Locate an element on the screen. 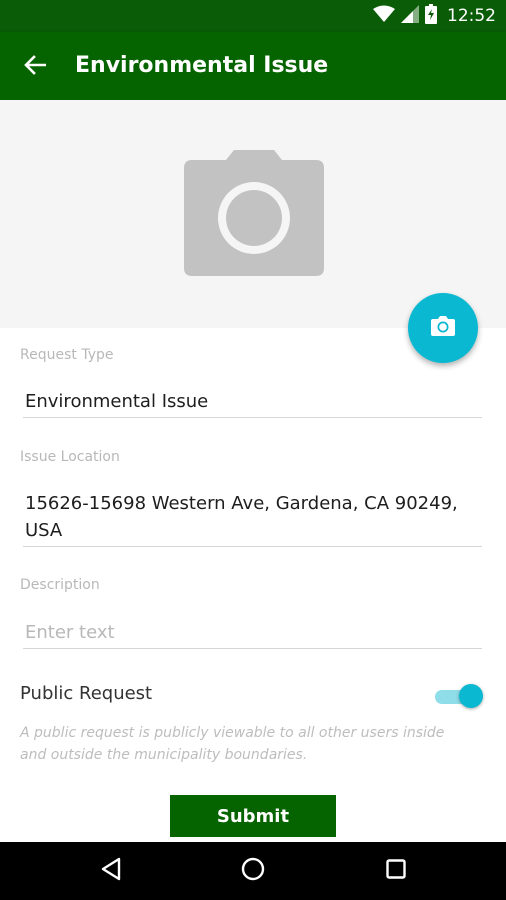  back-button is located at coordinates (35, 67).